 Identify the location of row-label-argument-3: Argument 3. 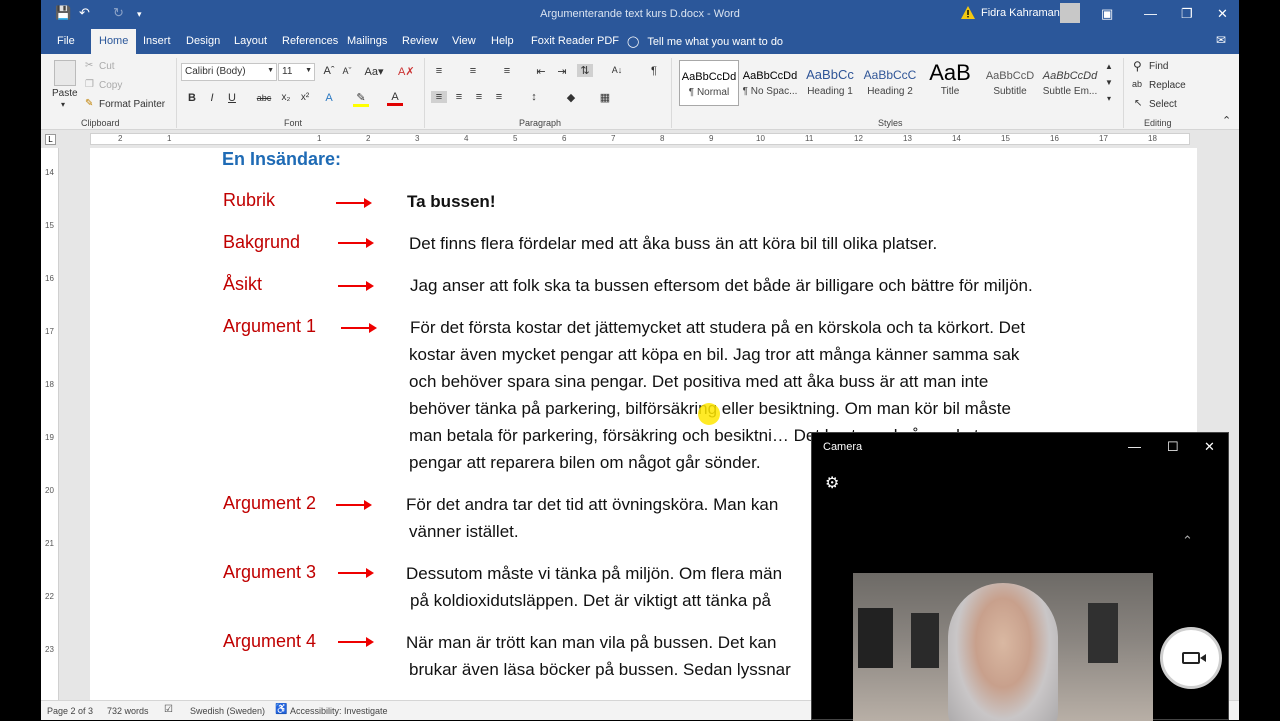
(270, 572).